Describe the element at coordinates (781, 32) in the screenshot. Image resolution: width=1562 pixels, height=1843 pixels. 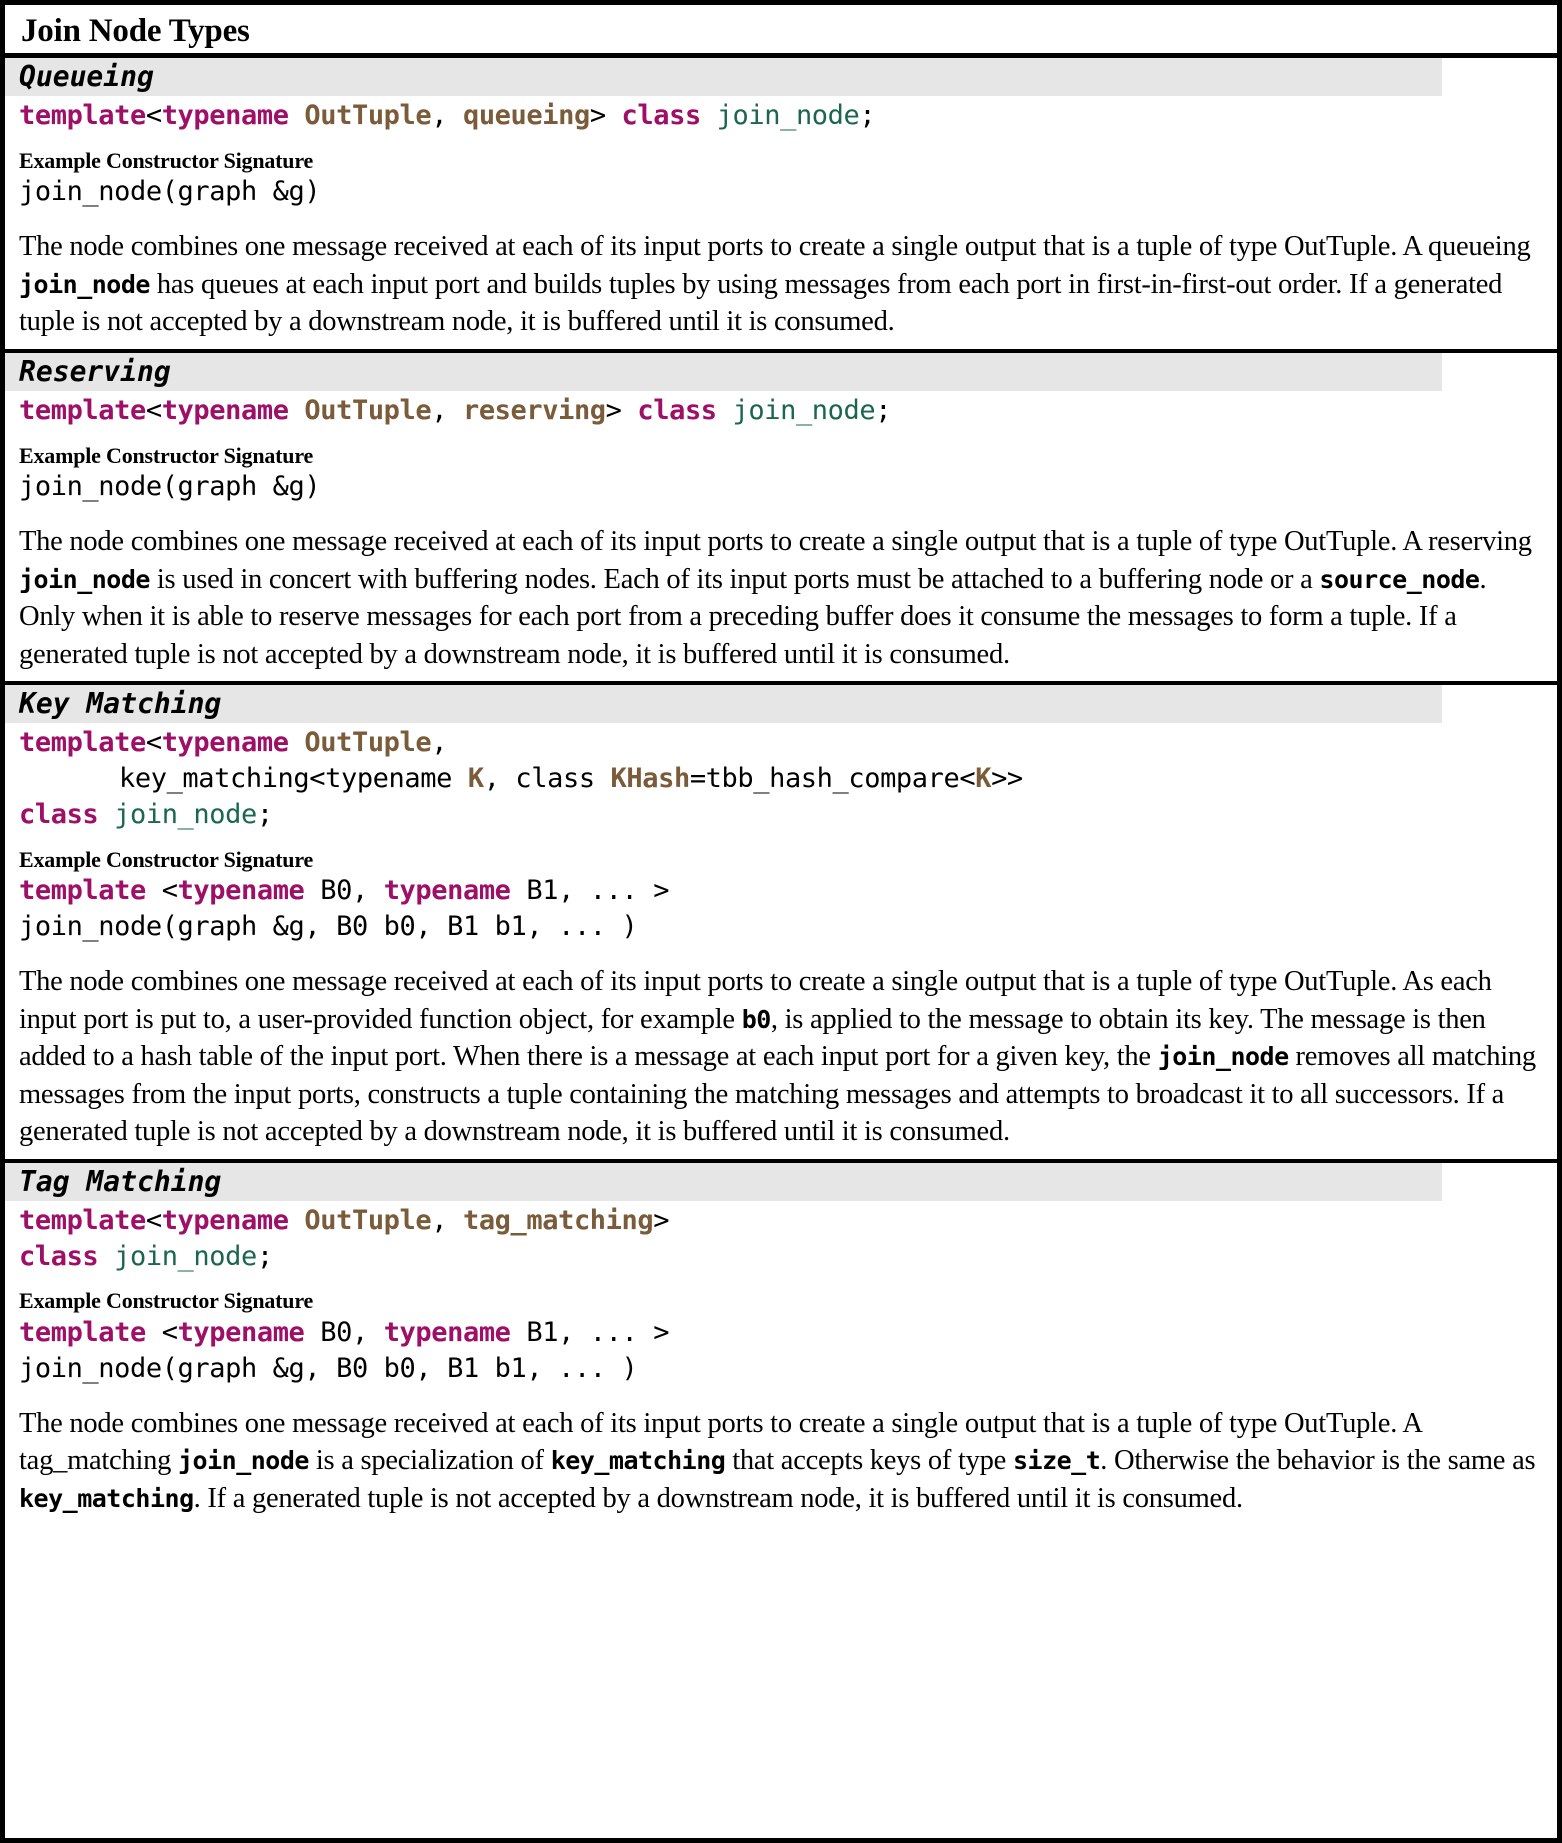
I see `table-title-row: Join Node Types` at that location.